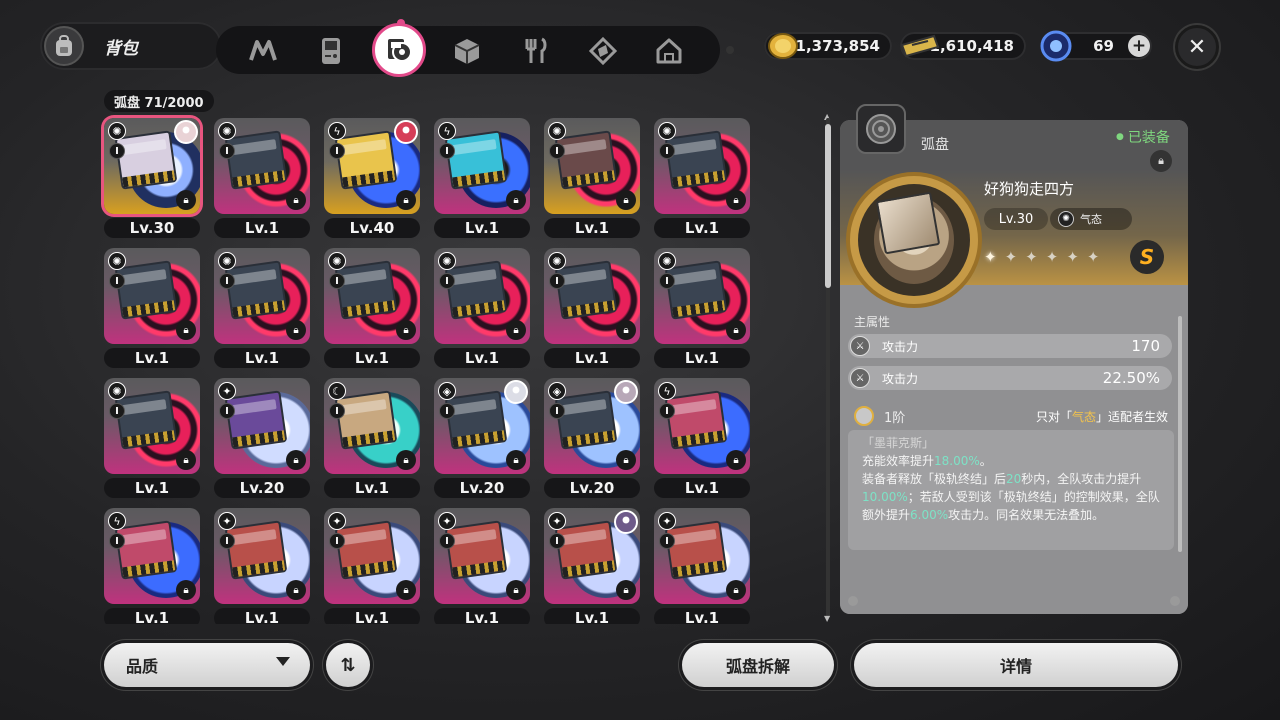  I want to click on currency-value: 1,373,854, so click(837, 46).